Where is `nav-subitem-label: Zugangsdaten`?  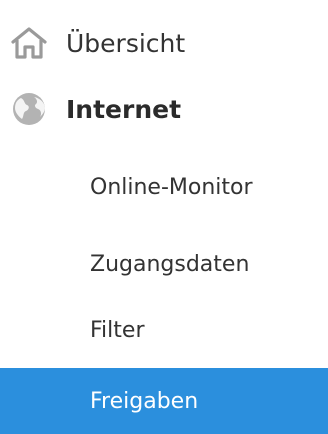 nav-subitem-label: Zugangsdaten is located at coordinates (170, 264).